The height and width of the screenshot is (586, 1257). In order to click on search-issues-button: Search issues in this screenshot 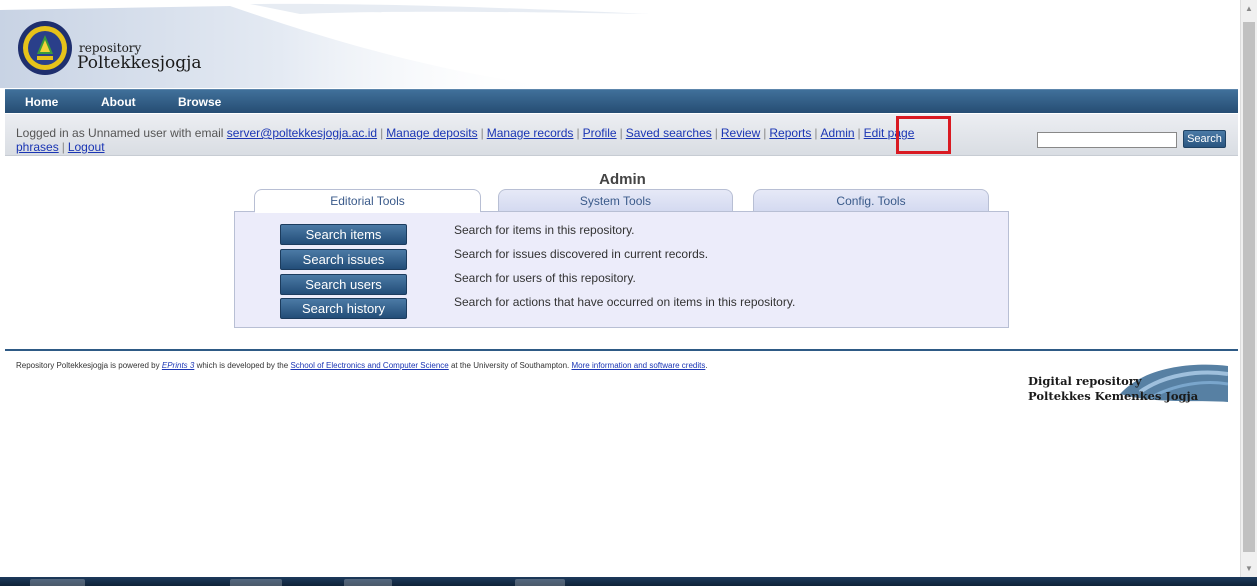, I will do `click(343, 259)`.